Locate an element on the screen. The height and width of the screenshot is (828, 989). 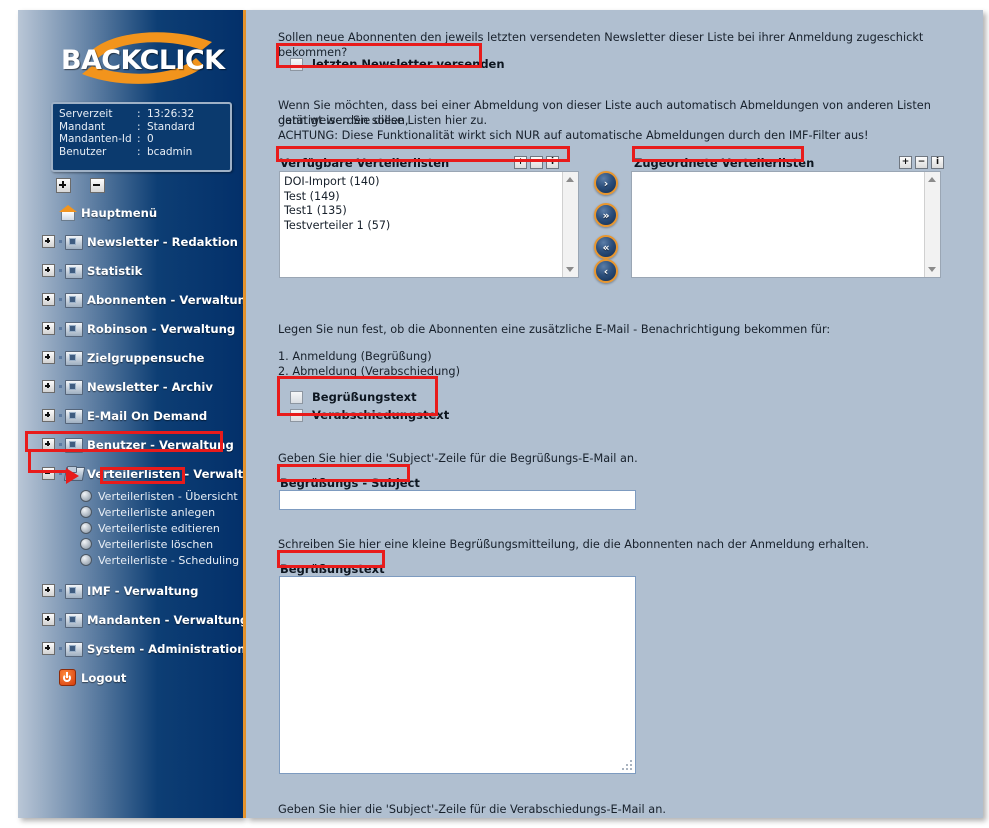
sidebar-subitem-label: Verteilerlisten - Übersicht is located at coordinates (168, 496).